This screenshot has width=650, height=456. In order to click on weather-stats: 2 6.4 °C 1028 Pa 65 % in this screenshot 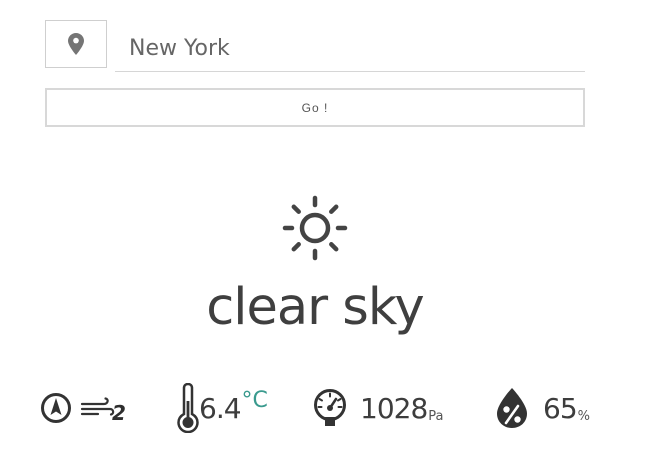, I will do `click(325, 408)`.